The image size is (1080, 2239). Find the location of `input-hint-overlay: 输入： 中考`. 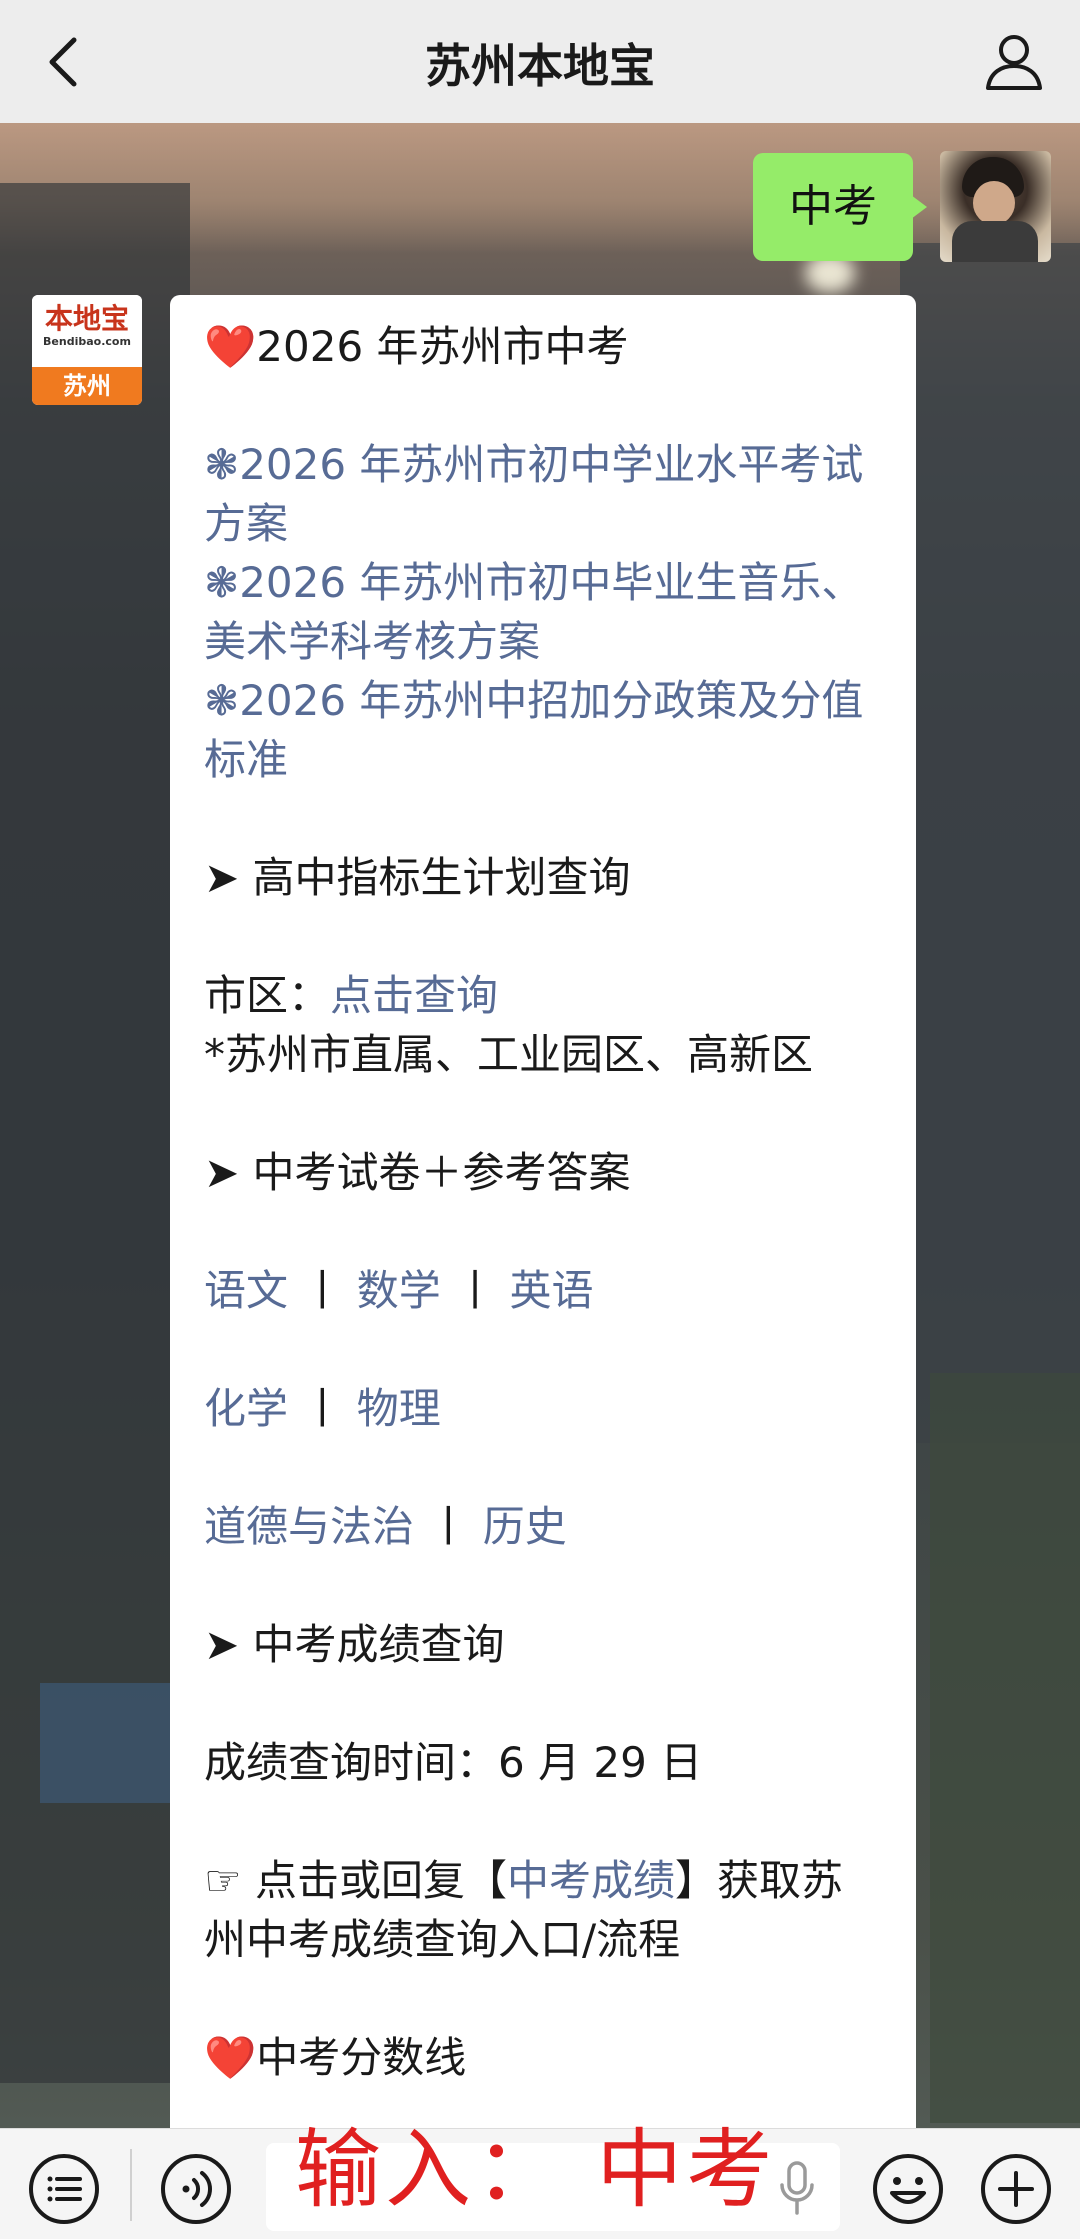

input-hint-overlay: 输入： 中考 is located at coordinates (536, 2170).